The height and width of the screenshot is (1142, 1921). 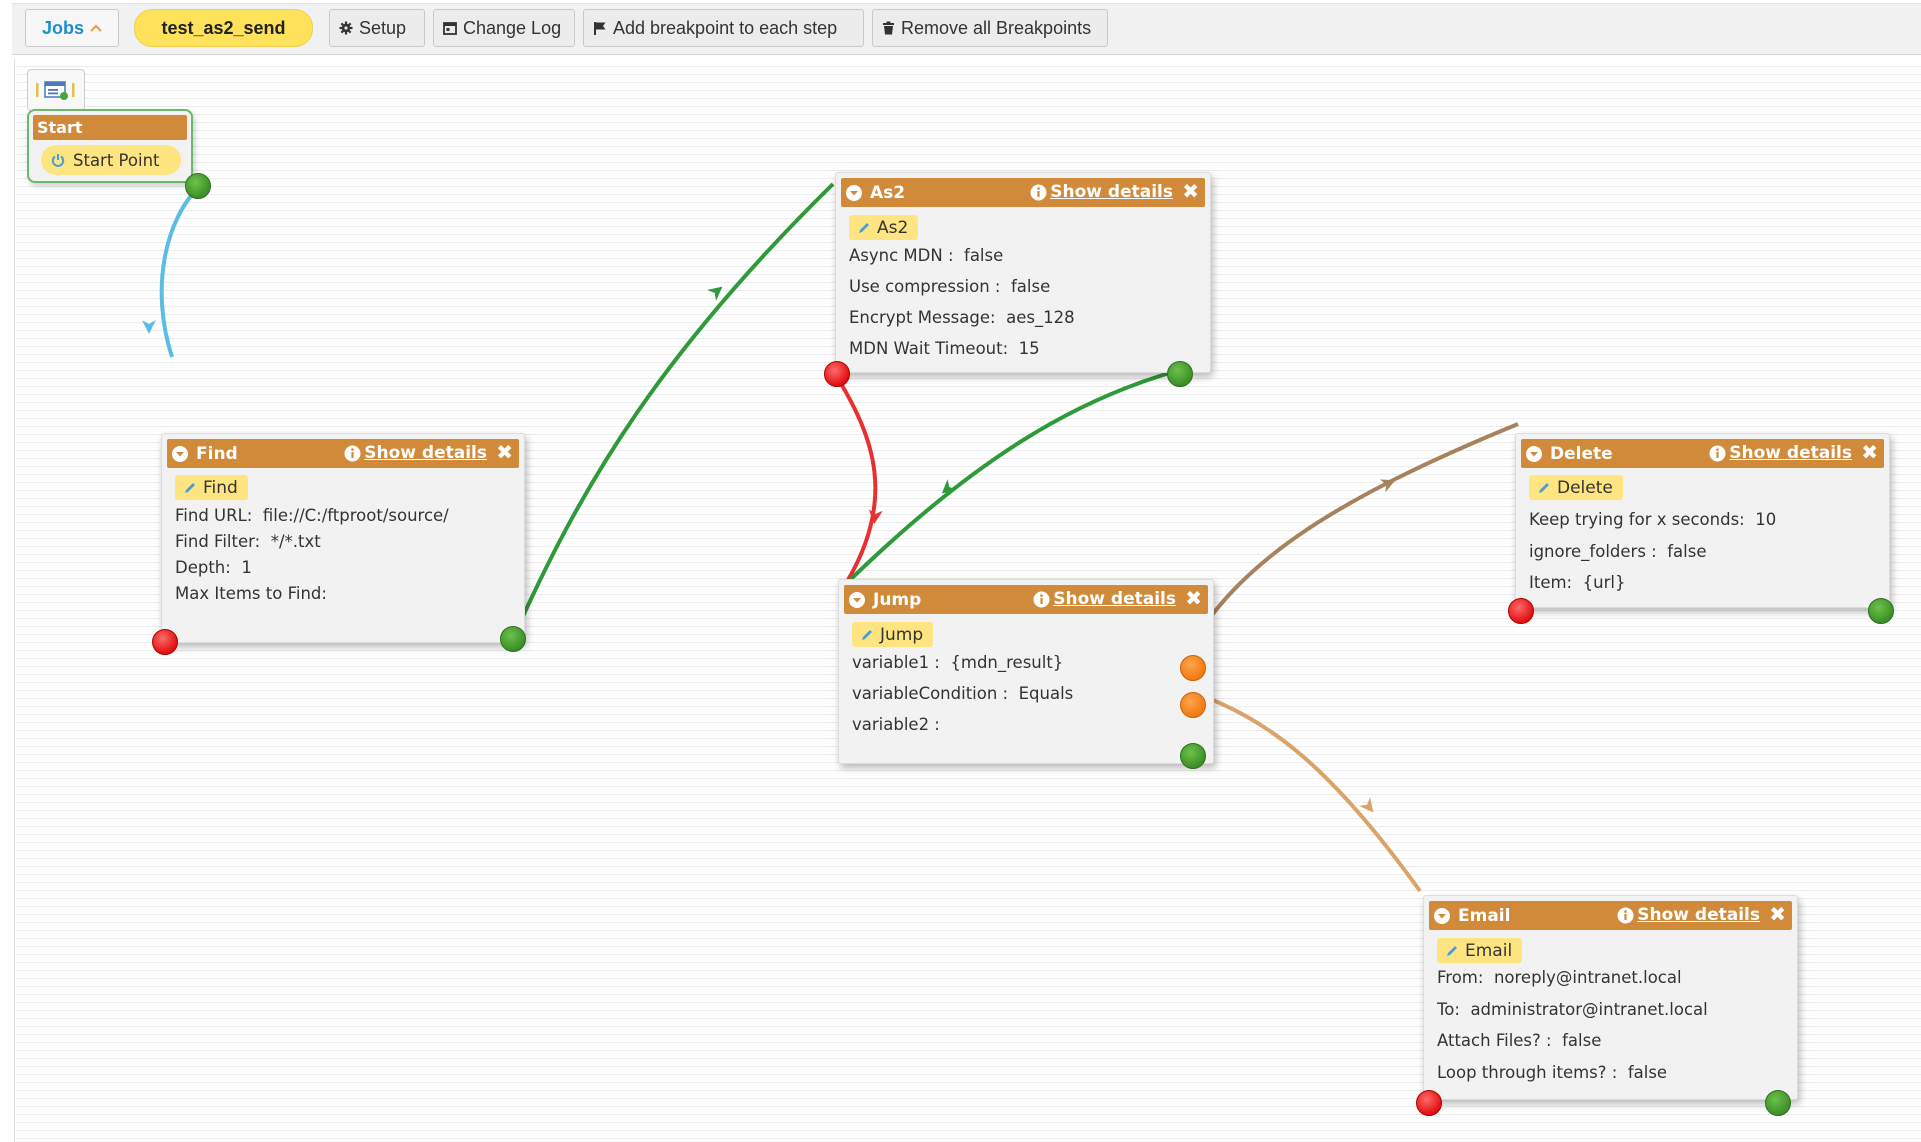 What do you see at coordinates (312, 515) in the screenshot?
I see `find-prop-url: Find URL: file://C:/ftproot/source/` at bounding box center [312, 515].